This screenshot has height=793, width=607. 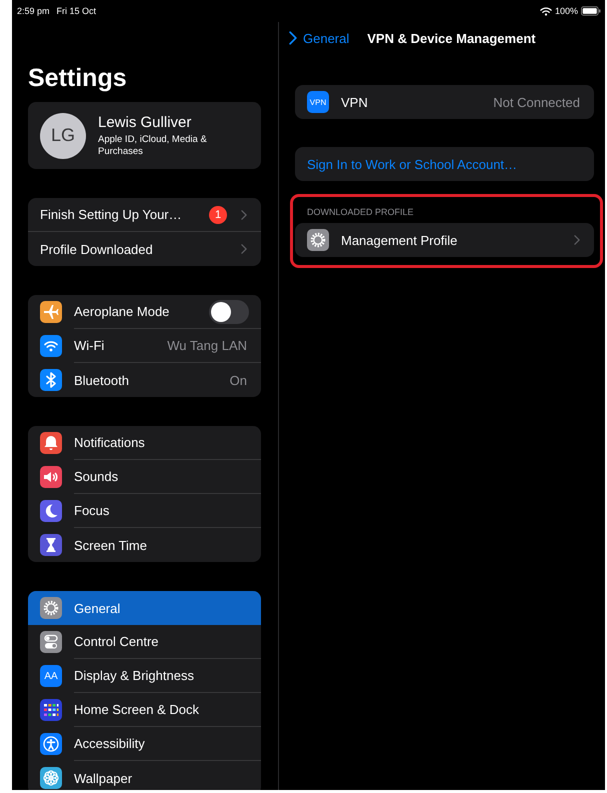 I want to click on settings-title: Settings, so click(x=78, y=78).